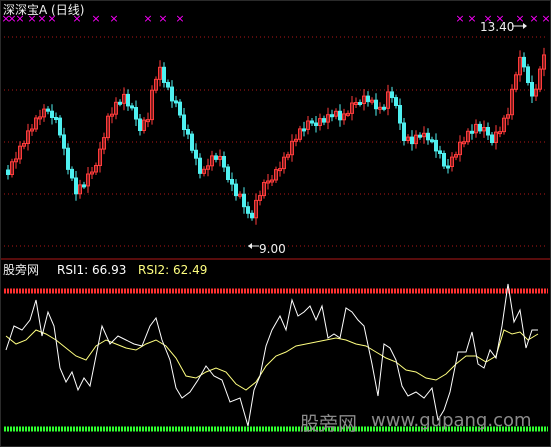 Image resolution: width=551 pixels, height=447 pixels. Describe the element at coordinates (21, 270) in the screenshot. I see `indicator-name: 股旁网` at that location.